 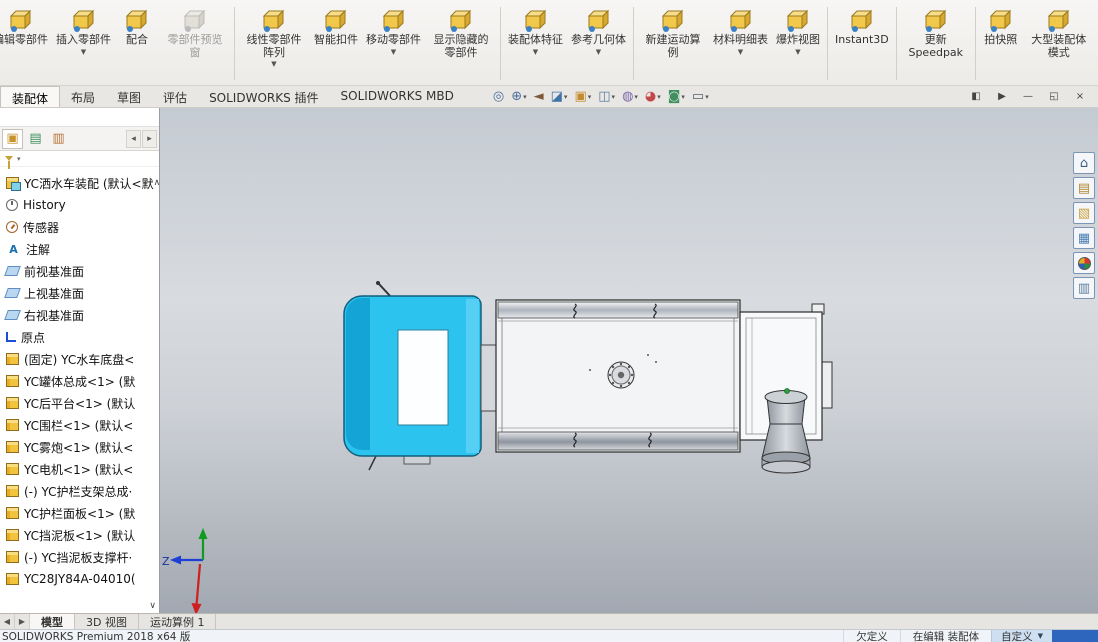 What do you see at coordinates (263, 96) in the screenshot?
I see `command-tab: SOLIDWORKS 插件` at bounding box center [263, 96].